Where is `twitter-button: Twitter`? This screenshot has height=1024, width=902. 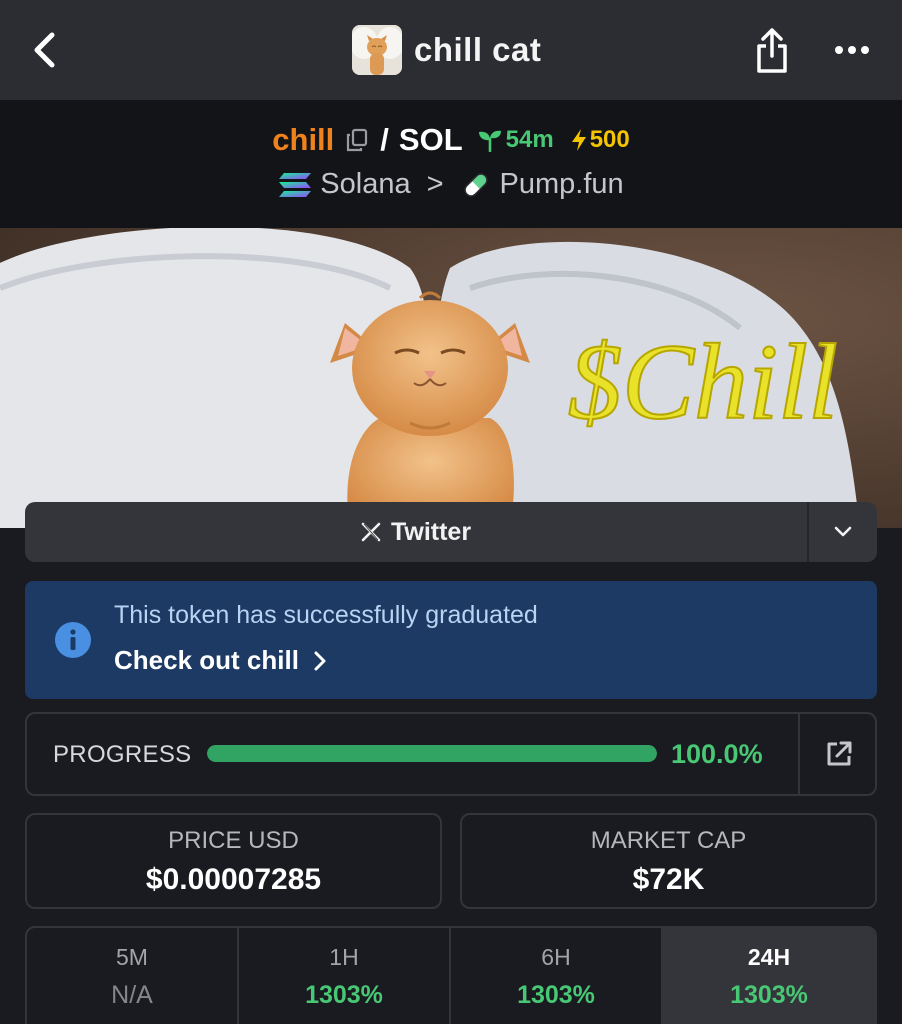
twitter-button: Twitter is located at coordinates (416, 532).